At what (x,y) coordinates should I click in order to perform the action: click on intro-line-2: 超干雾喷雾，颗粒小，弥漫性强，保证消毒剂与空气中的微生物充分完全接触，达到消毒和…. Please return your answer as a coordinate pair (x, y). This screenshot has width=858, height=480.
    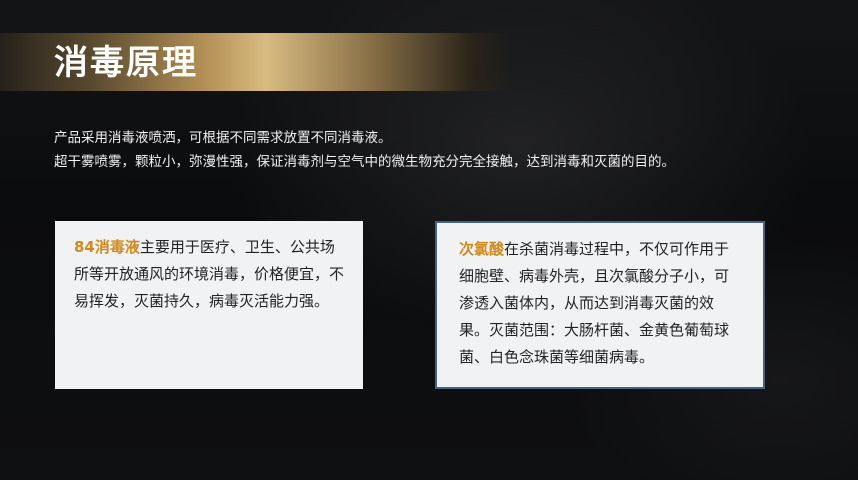
    Looking at the image, I should click on (364, 162).